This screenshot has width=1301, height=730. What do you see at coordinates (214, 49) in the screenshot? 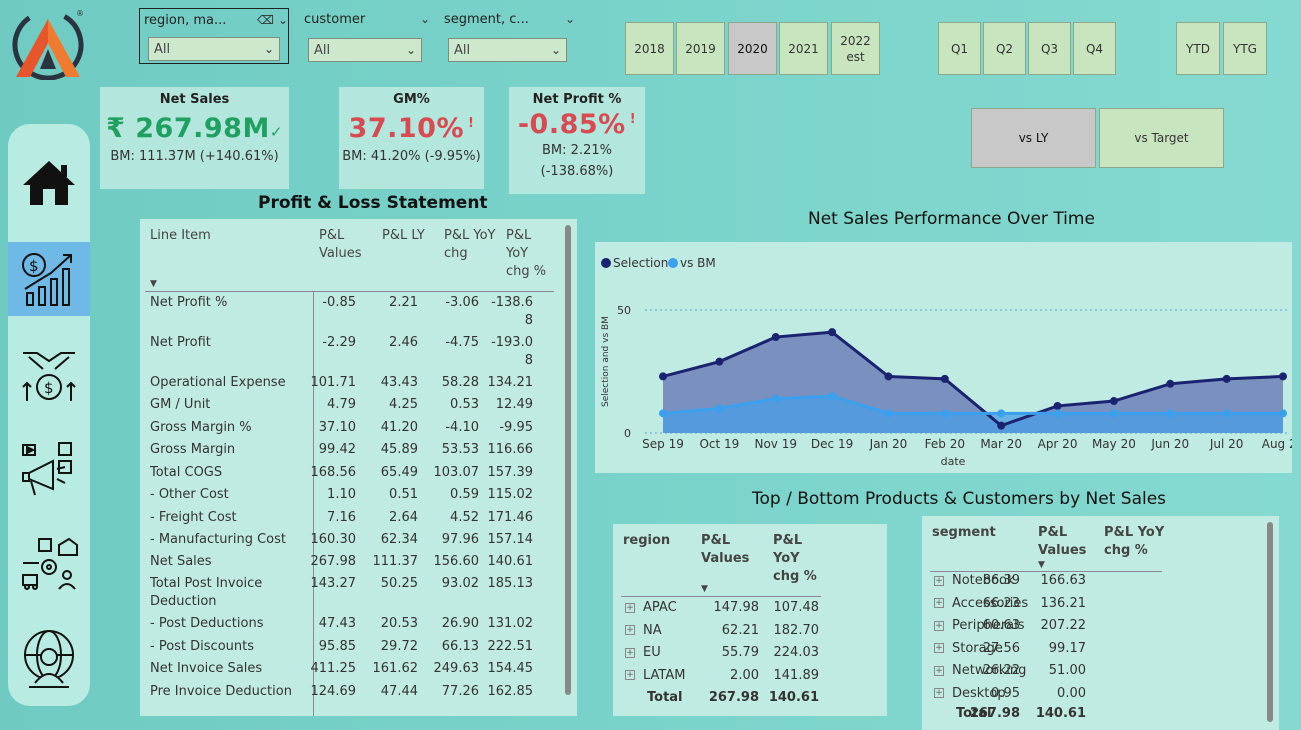
I see `region-dropdown: All ⌄` at bounding box center [214, 49].